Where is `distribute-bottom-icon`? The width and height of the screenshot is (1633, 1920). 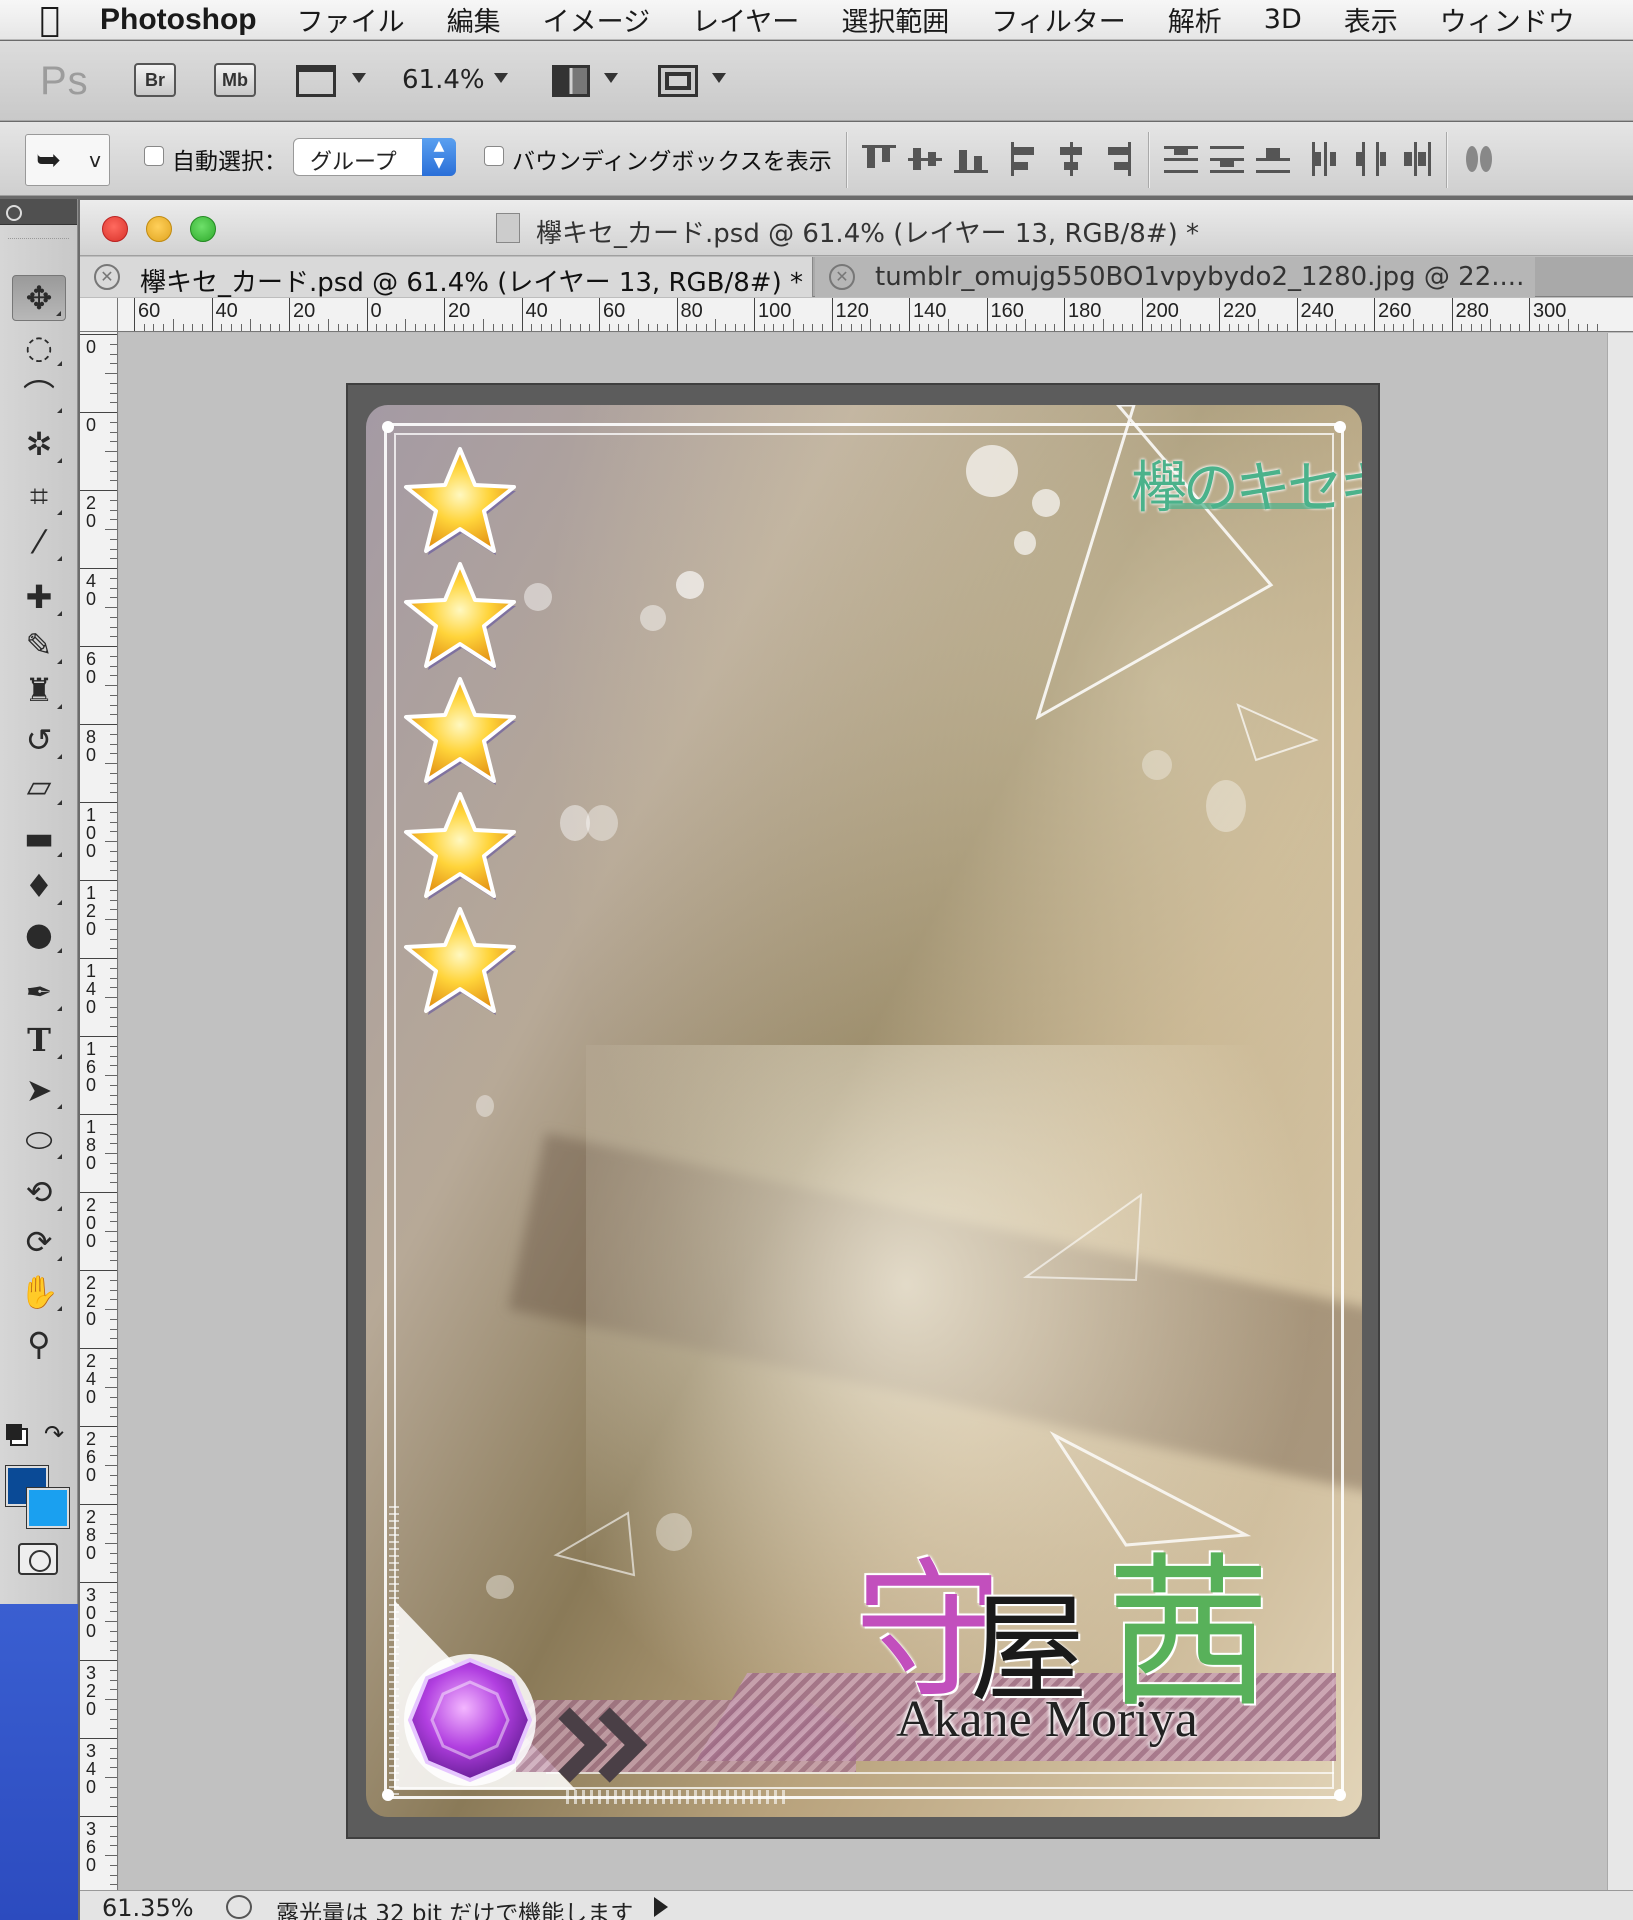 distribute-bottom-icon is located at coordinates (1273, 159).